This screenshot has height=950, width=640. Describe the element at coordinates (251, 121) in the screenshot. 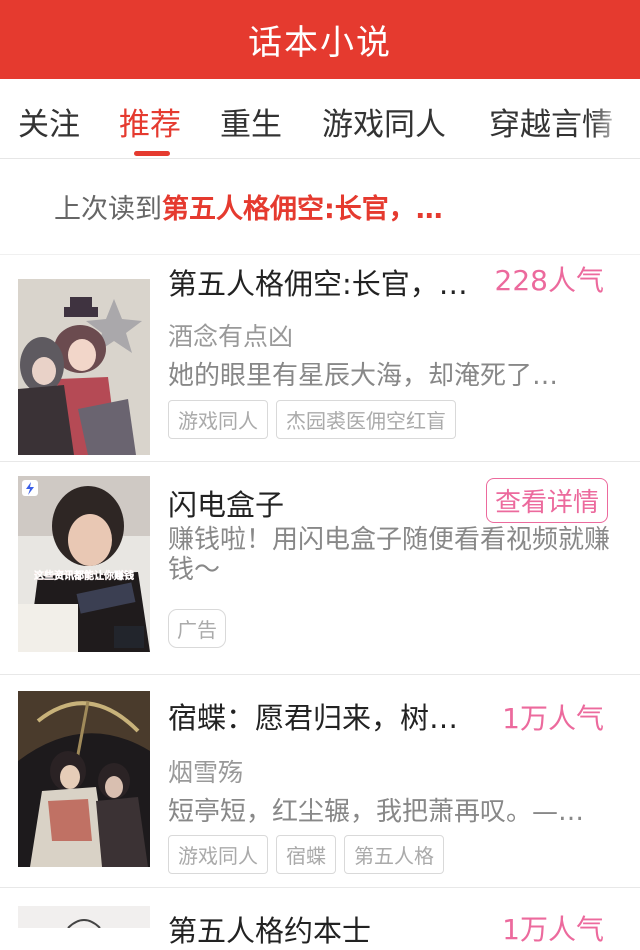

I see `tab-rebirth: 重生` at that location.